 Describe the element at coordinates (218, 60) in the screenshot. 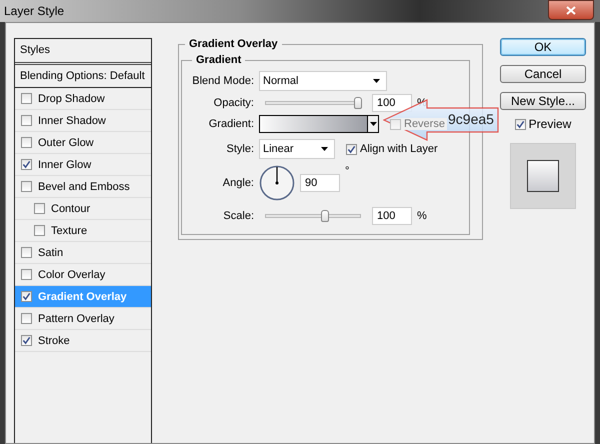

I see `group-title: Gradient` at that location.